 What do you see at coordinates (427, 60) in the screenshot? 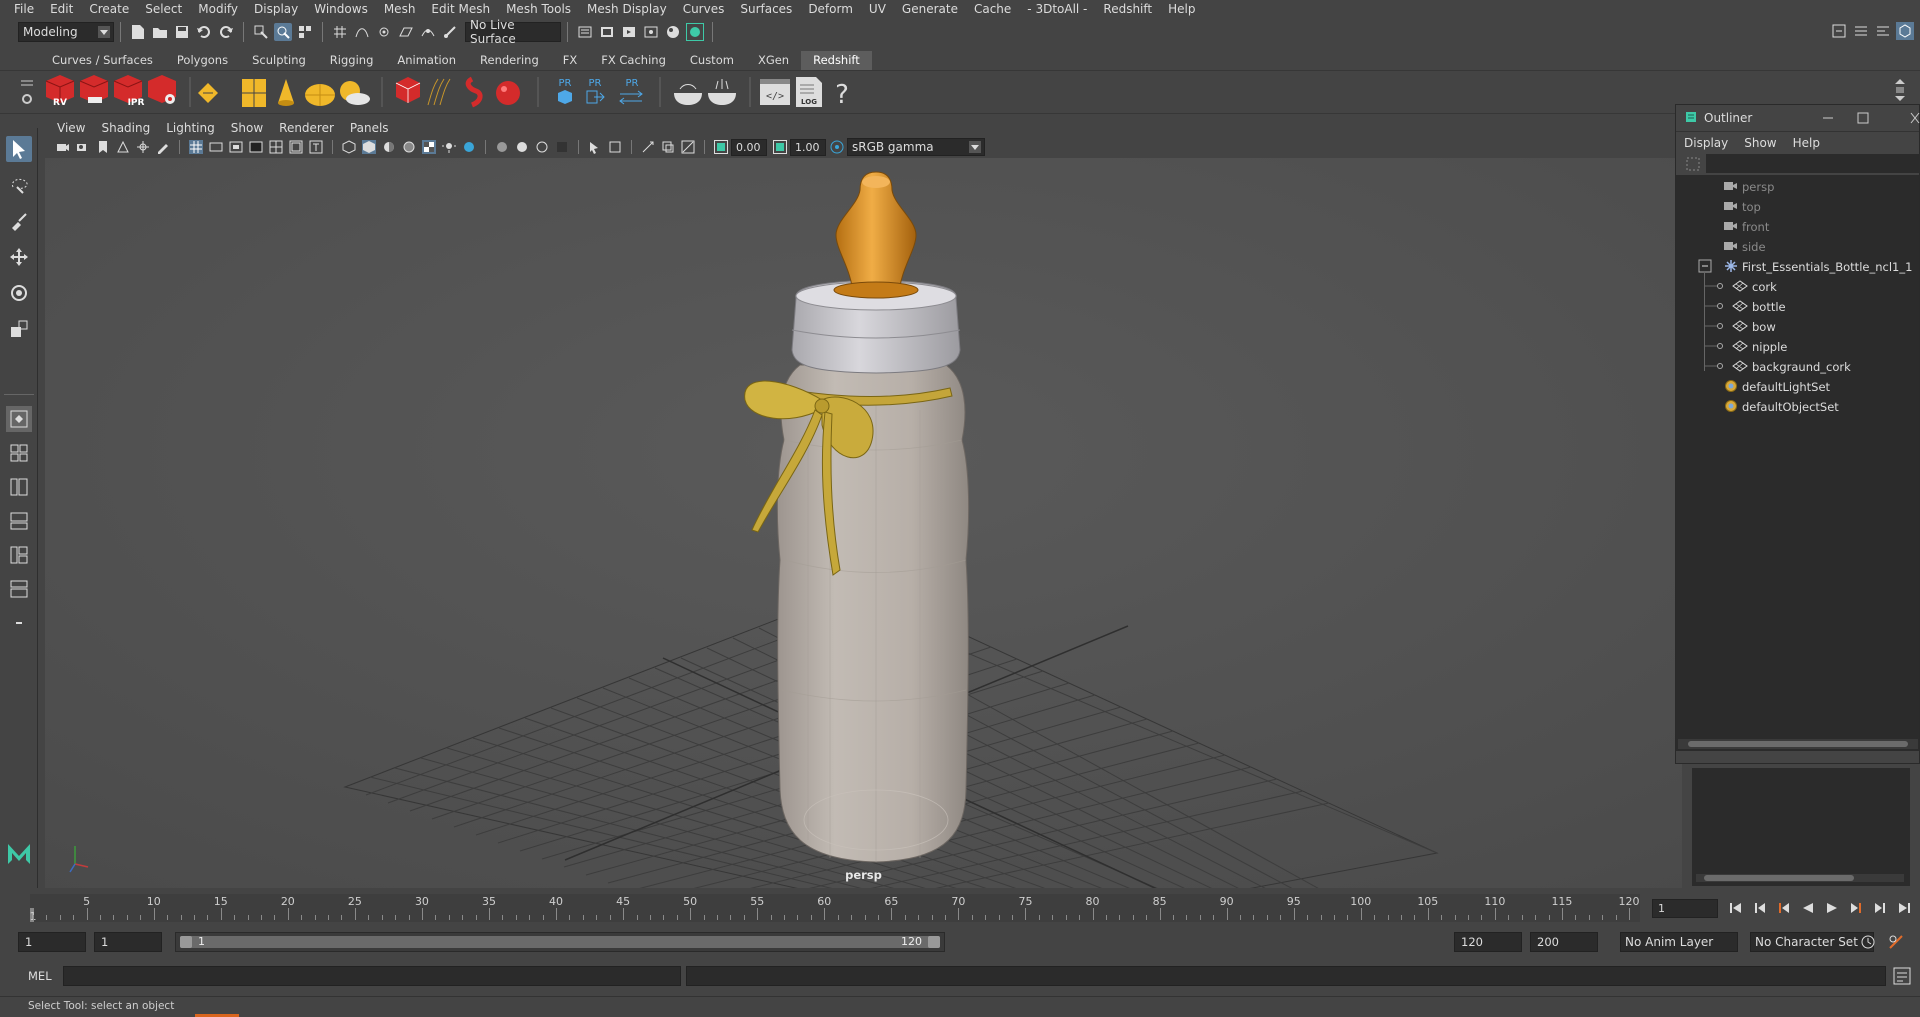
I see `tab-animation: Animation` at bounding box center [427, 60].